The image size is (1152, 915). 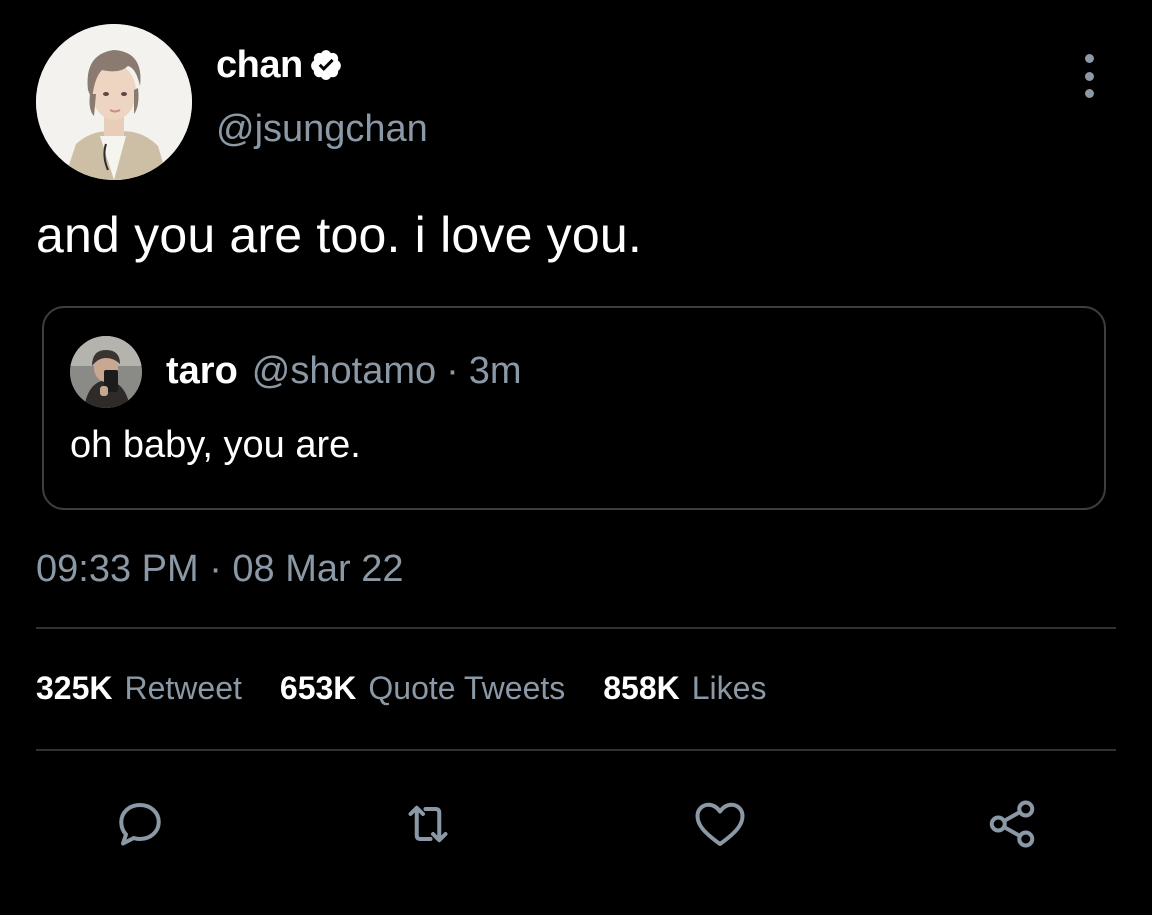 What do you see at coordinates (326, 65) in the screenshot?
I see `verified-badge-icon` at bounding box center [326, 65].